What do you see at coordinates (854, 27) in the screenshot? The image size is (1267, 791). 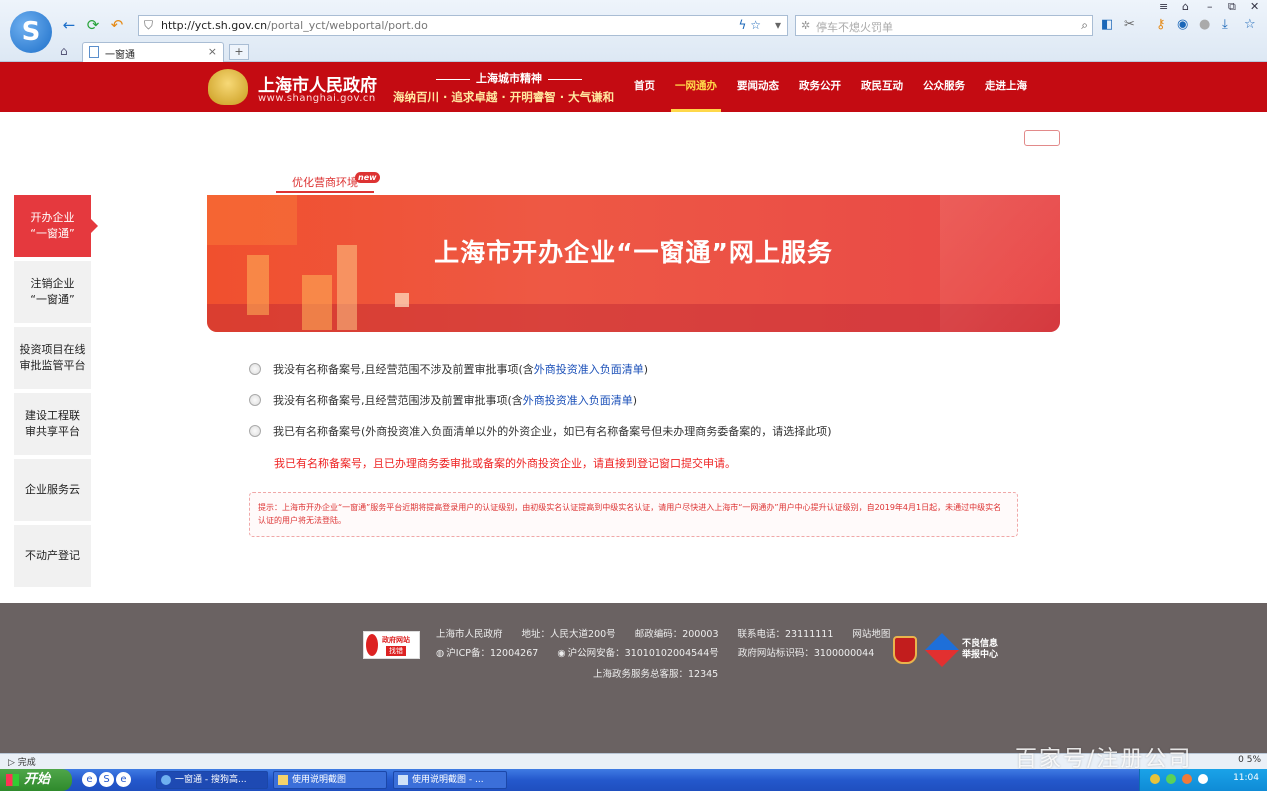 I see `search-placeholder: 停车不熄火罚单` at bounding box center [854, 27].